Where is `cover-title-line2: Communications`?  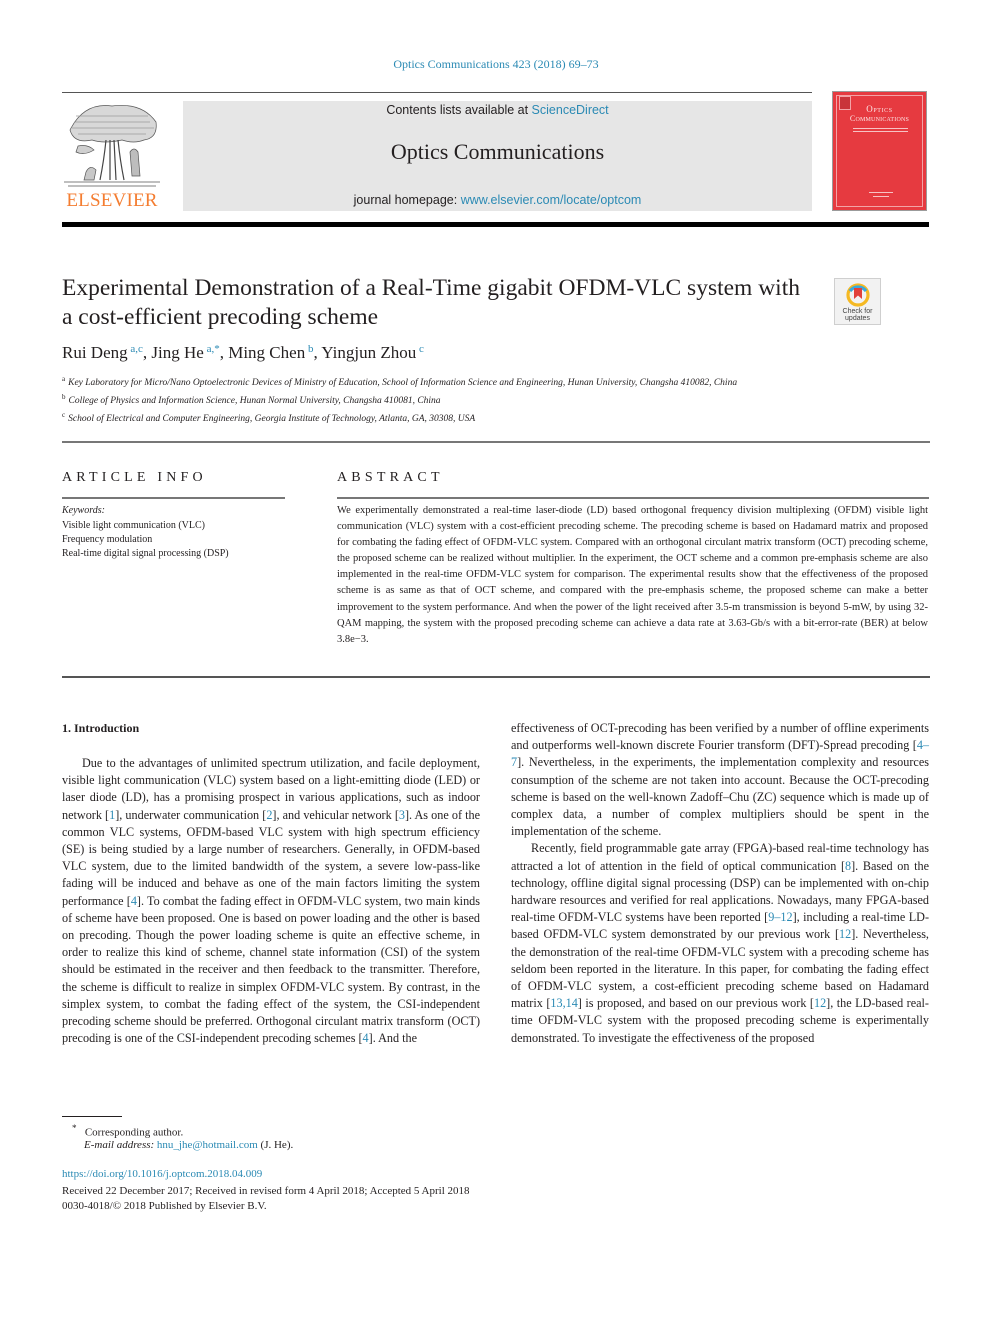
cover-title-line2: Communications is located at coordinates (879, 118).